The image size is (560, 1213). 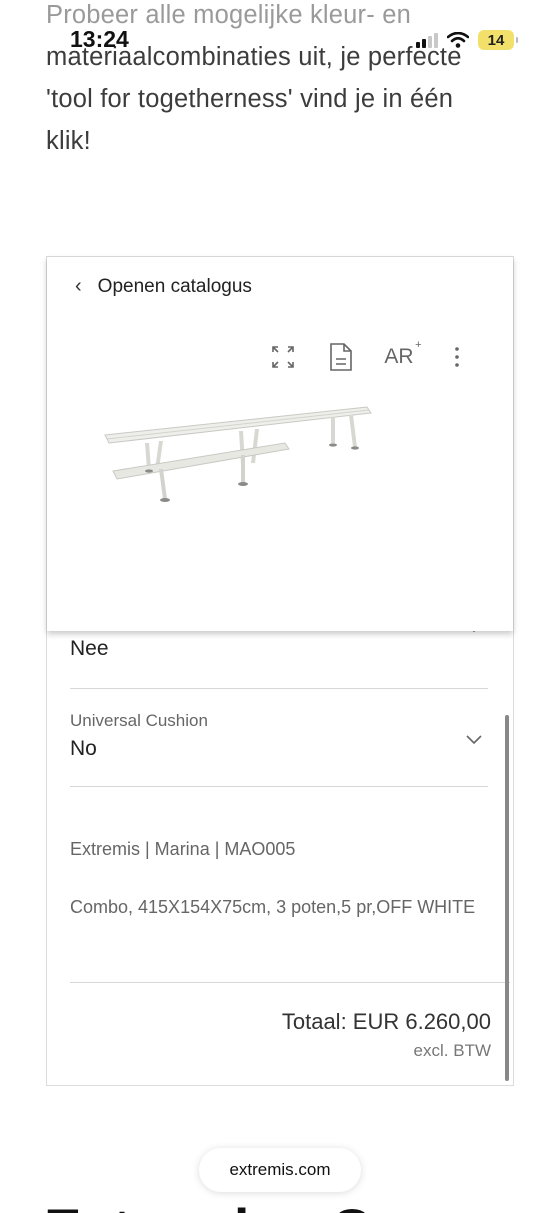 I want to click on more-vertical-icon, so click(x=457, y=357).